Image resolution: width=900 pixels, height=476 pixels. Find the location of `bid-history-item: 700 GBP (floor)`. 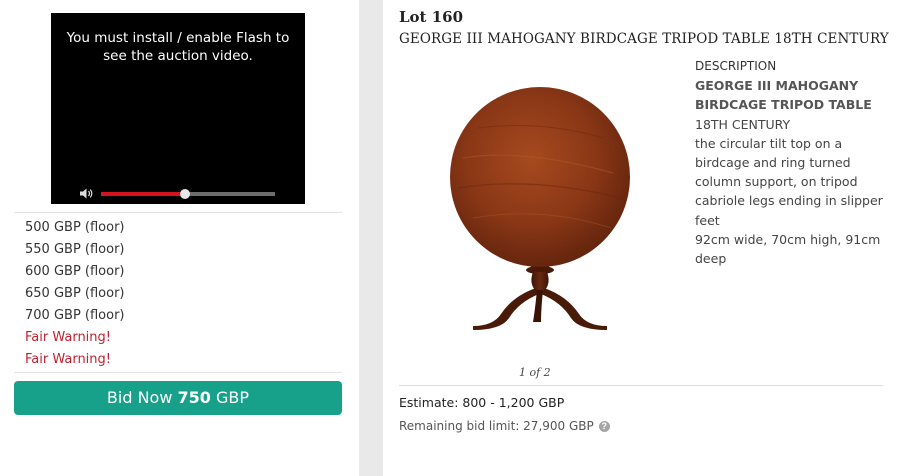

bid-history-item: 700 GBP (floor) is located at coordinates (75, 315).